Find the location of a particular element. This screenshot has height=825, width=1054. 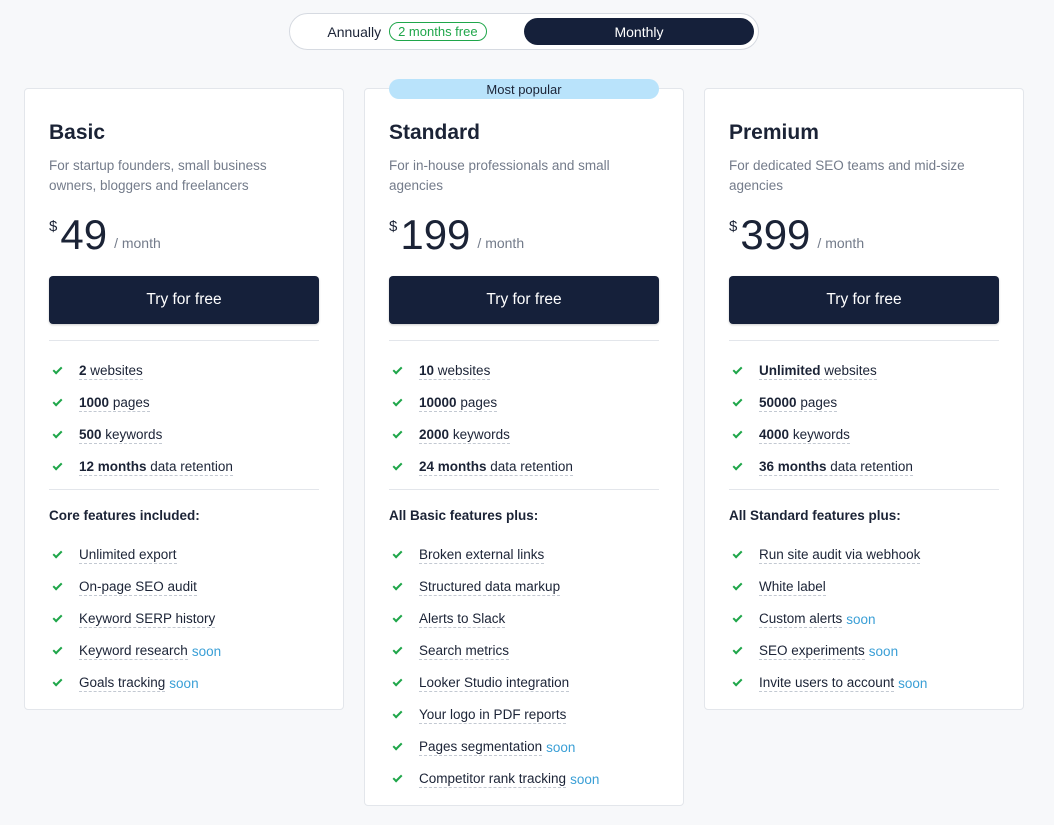

plan-price: $ 399 / month is located at coordinates (796, 235).